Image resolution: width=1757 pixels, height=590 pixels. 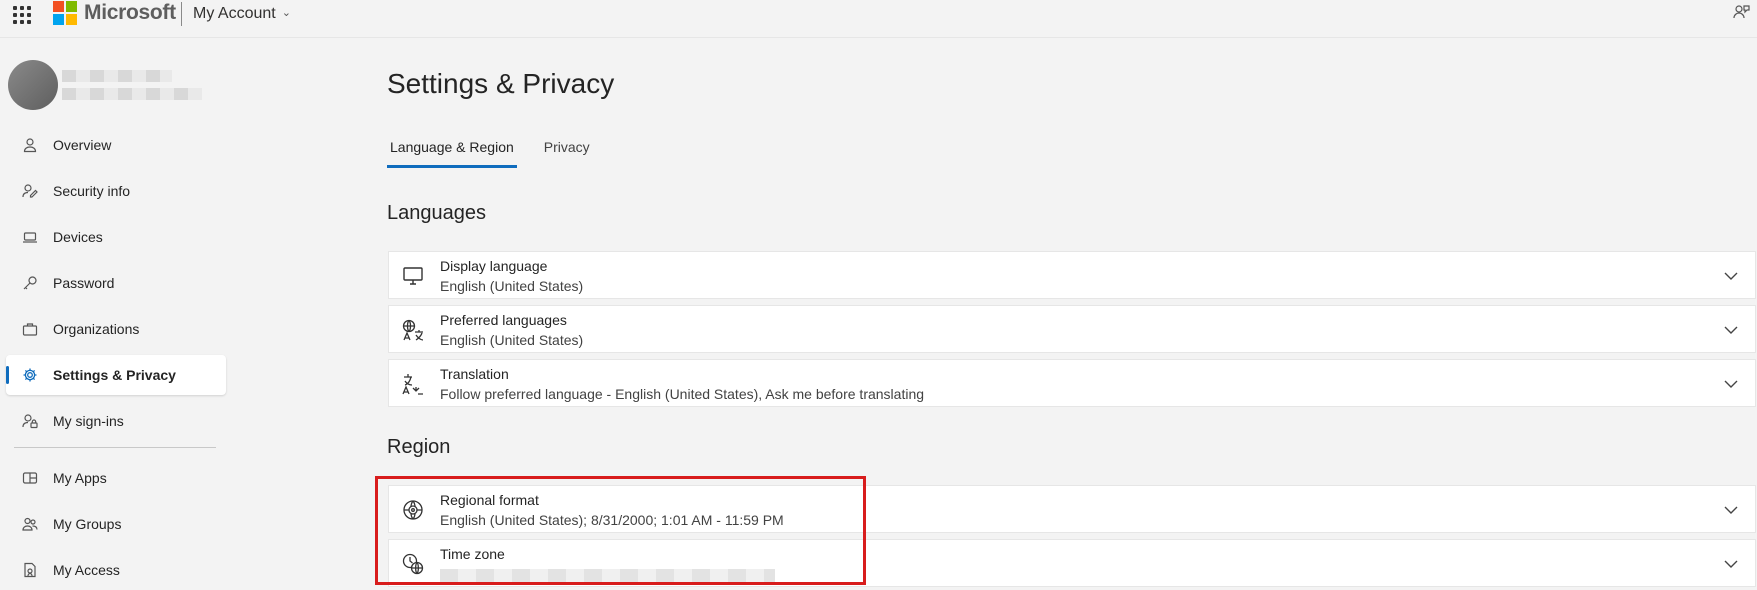 I want to click on tab-language-region: Language & Region, so click(x=452, y=152).